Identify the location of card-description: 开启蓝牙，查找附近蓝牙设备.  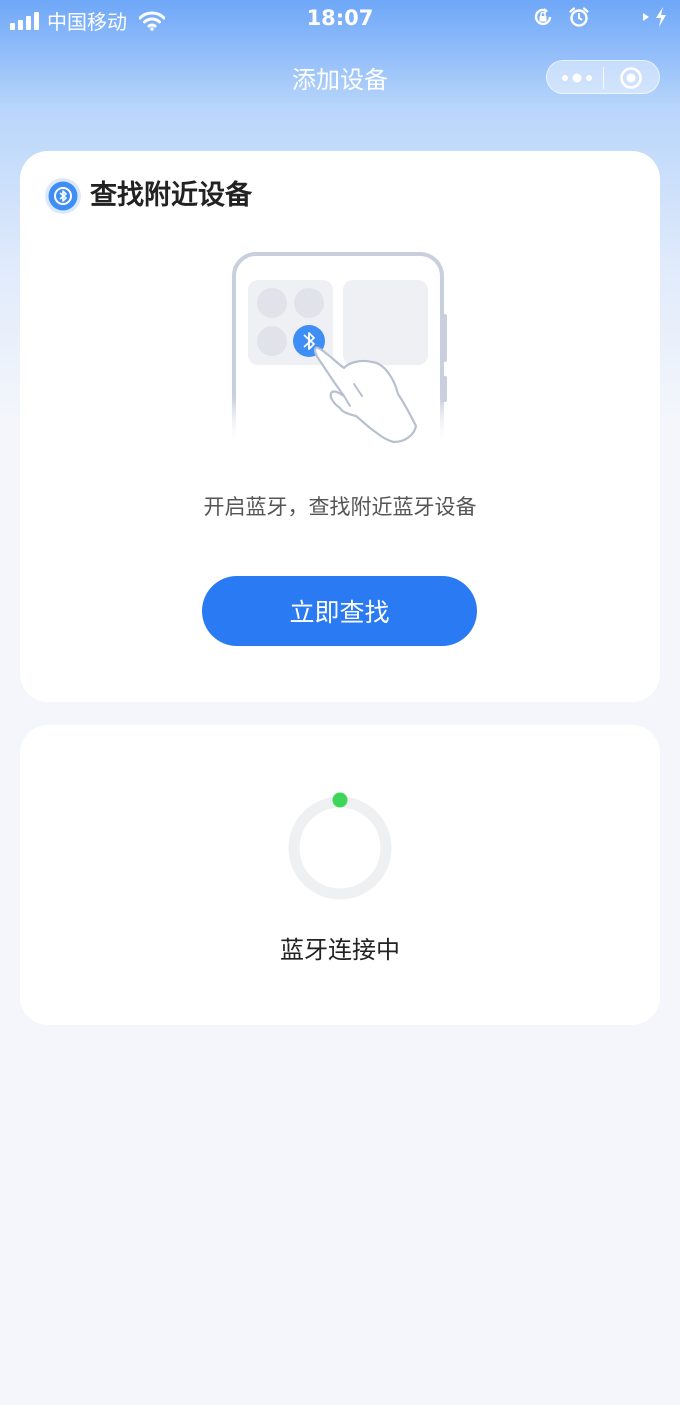
(340, 507).